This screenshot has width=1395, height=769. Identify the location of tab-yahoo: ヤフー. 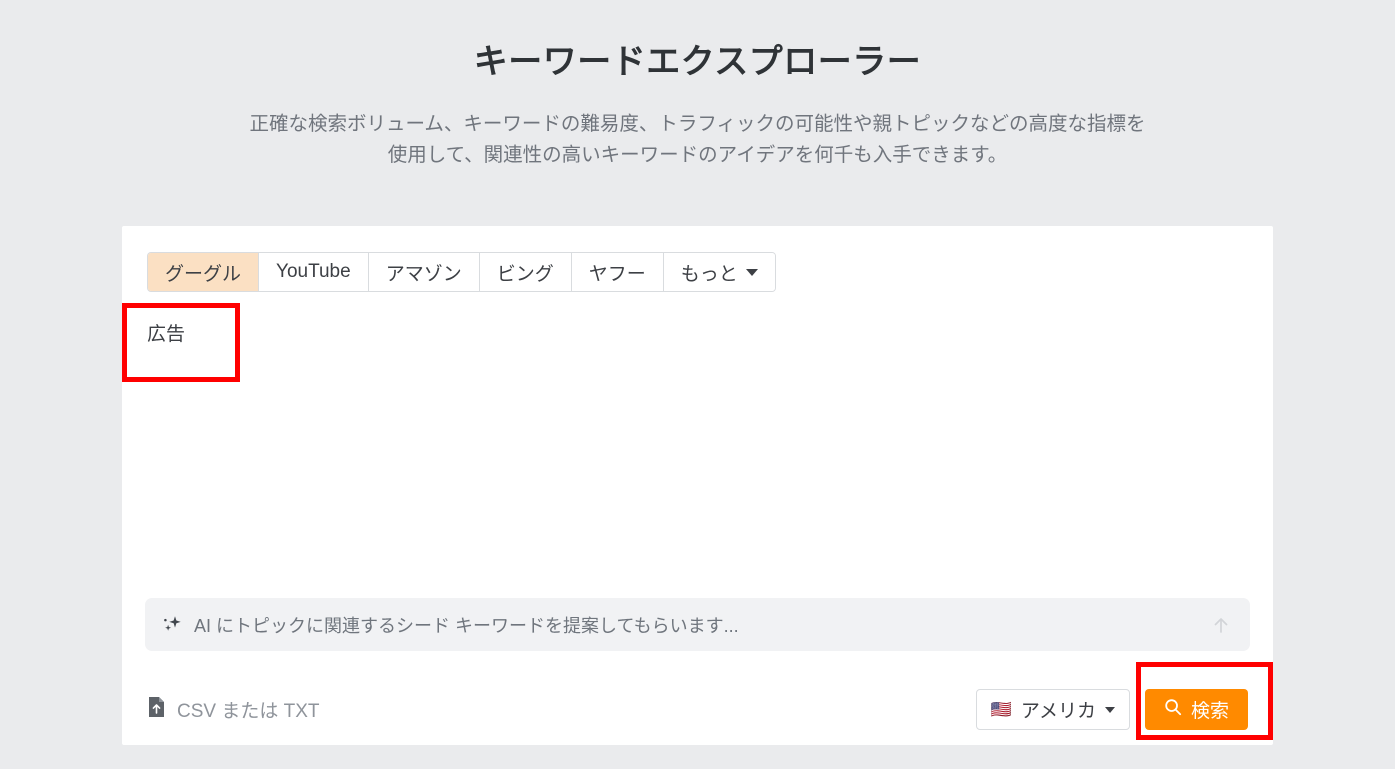
(617, 272).